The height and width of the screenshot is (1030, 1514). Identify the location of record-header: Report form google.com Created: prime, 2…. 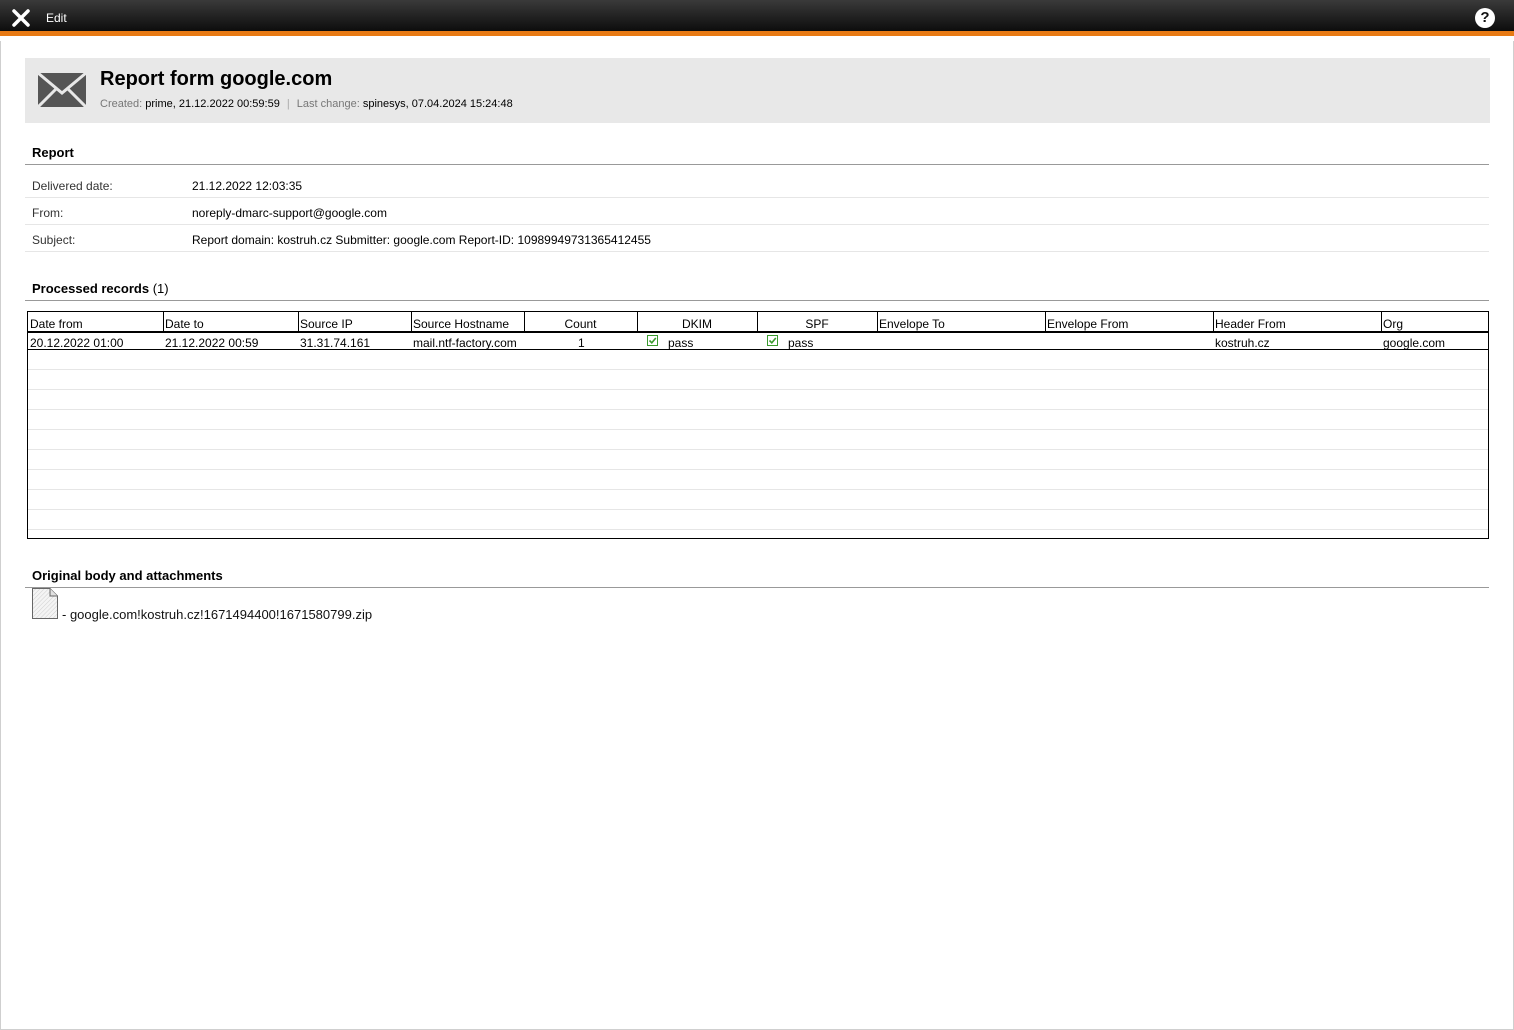
(757, 90).